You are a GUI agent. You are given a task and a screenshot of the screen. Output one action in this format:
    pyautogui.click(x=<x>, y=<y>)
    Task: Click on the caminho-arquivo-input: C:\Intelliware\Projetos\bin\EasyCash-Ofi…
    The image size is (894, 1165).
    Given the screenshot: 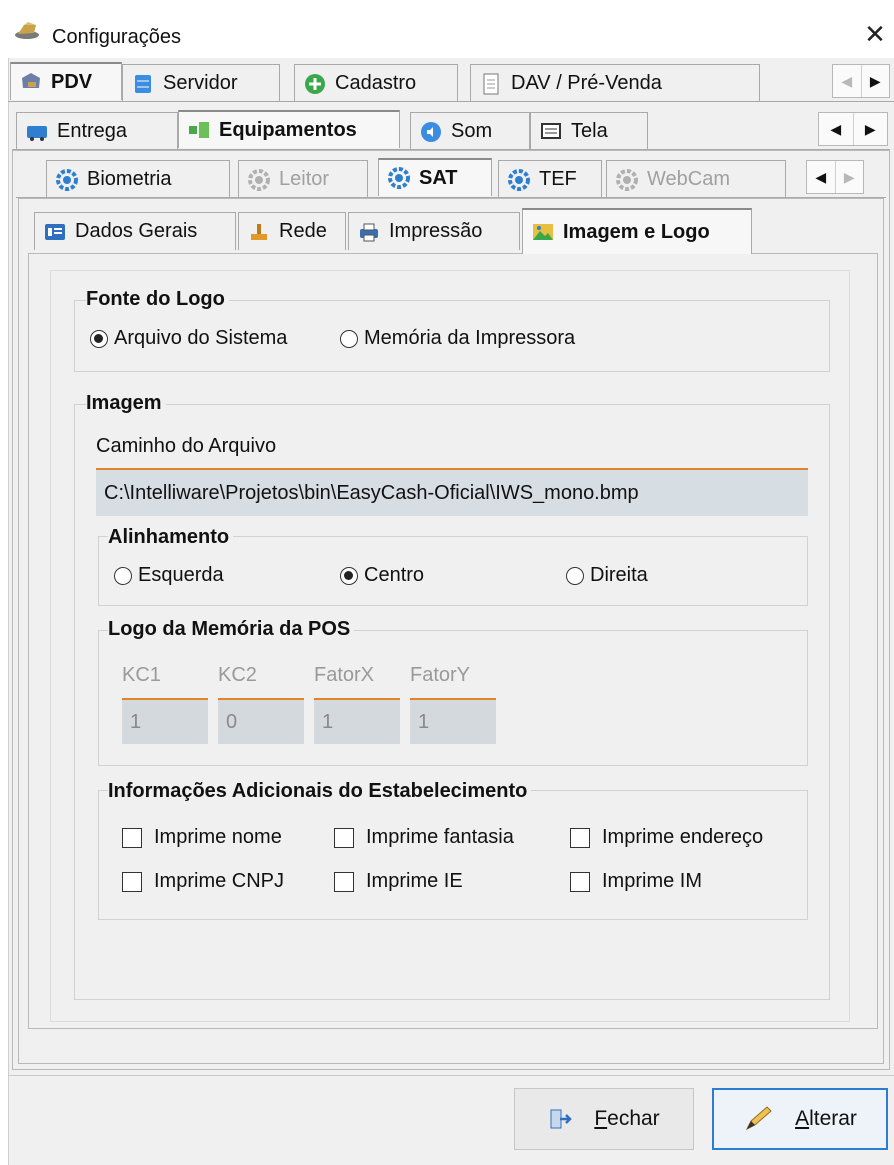 What is the action you would take?
    pyautogui.click(x=452, y=492)
    